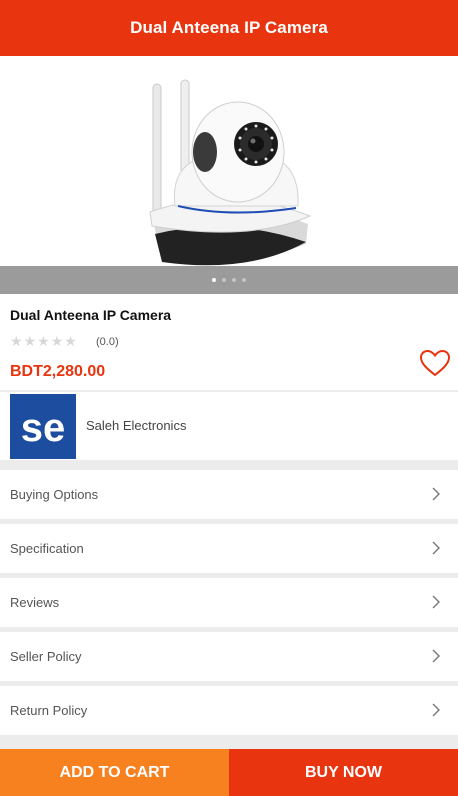 This screenshot has width=458, height=796. Describe the element at coordinates (35, 602) in the screenshot. I see `menu-item-label: Reviews` at that location.